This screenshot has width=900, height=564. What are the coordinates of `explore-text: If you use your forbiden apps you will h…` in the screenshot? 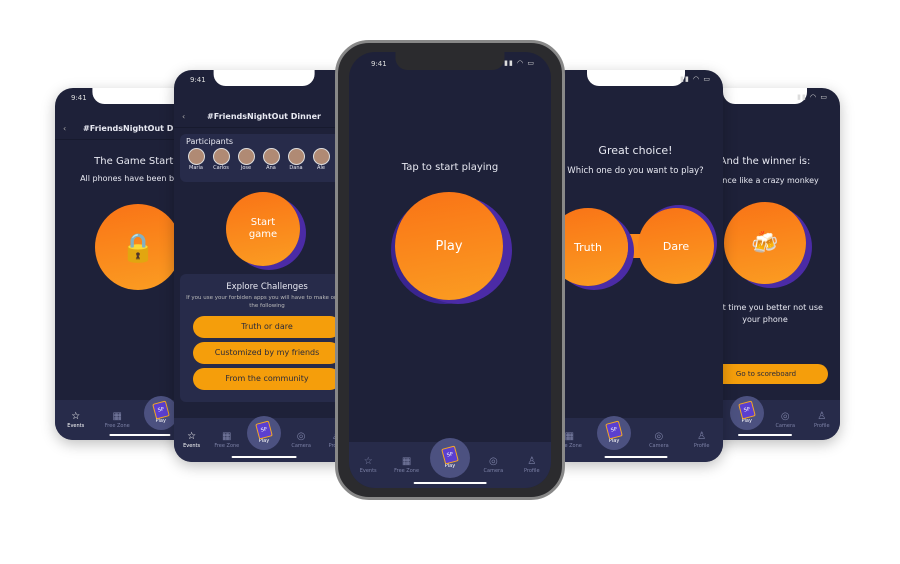 It's located at (267, 302).